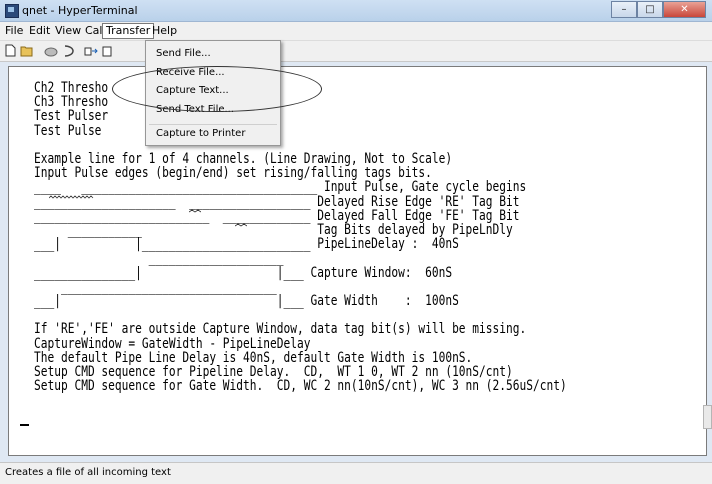 Image resolution: width=712 pixels, height=484 pixels. What do you see at coordinates (246, 301) in the screenshot?
I see `terminal-line: ___| |___ Gate Width : 100nS` at bounding box center [246, 301].